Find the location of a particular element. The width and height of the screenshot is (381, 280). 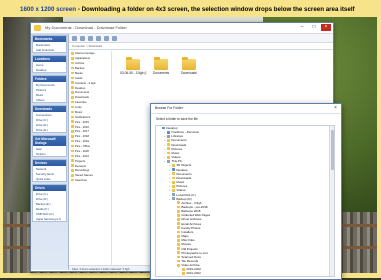

maximize-button: □ is located at coordinates (314, 27).